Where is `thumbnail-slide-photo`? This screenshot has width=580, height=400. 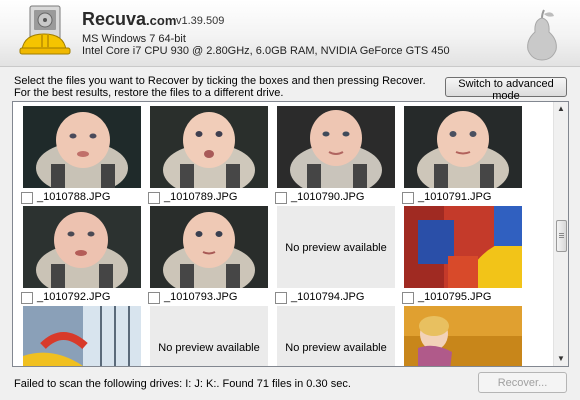
thumbnail-slide-photo is located at coordinates (82, 336).